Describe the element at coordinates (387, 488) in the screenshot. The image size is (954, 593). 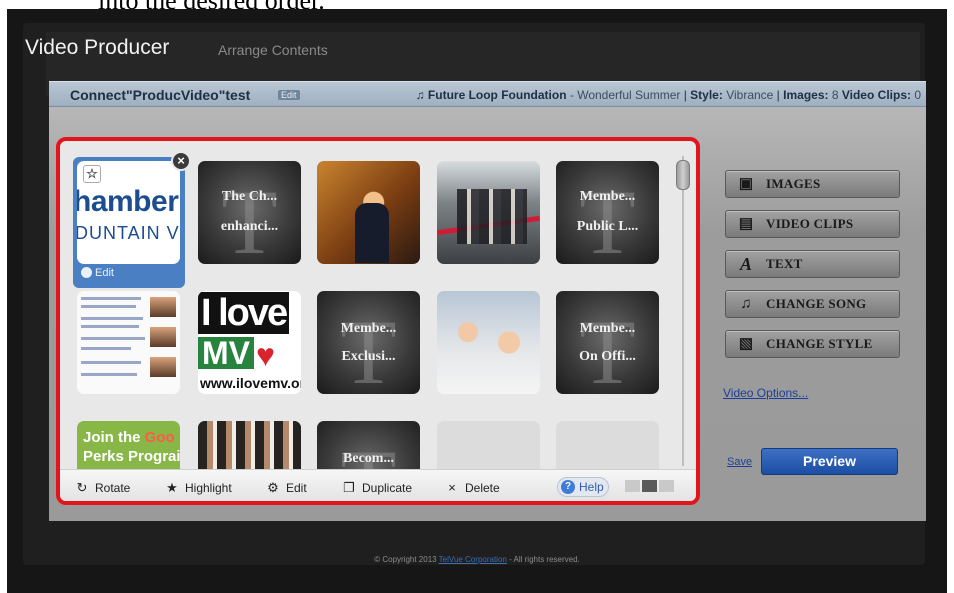
I see `duplicate-label: Duplicate` at that location.